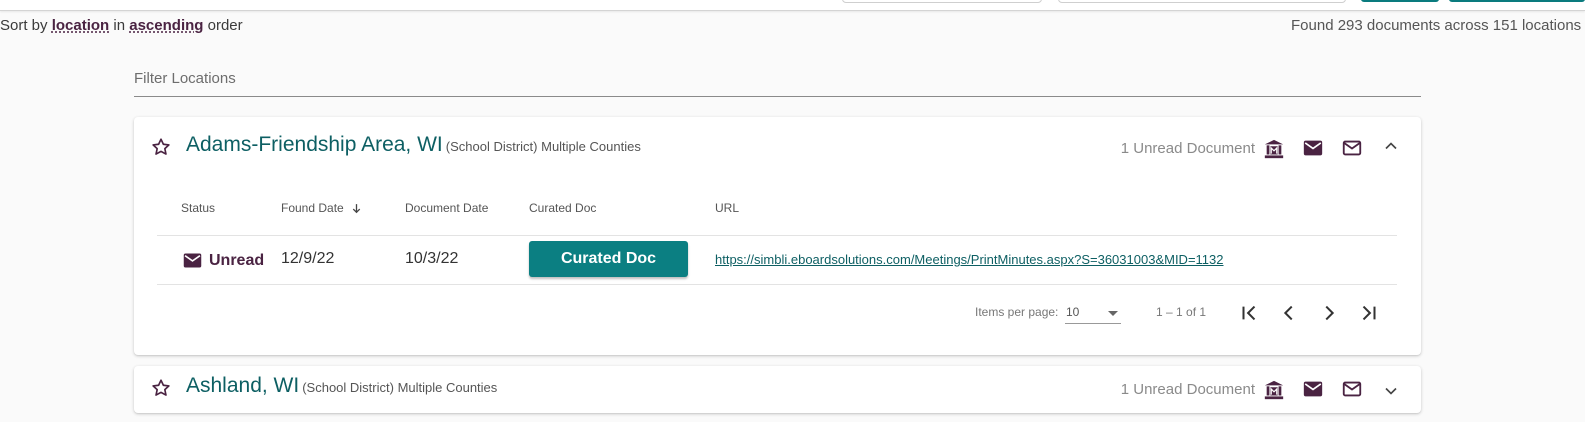 This screenshot has width=1585, height=422. I want to click on top-toolbar, so click(792, 5).